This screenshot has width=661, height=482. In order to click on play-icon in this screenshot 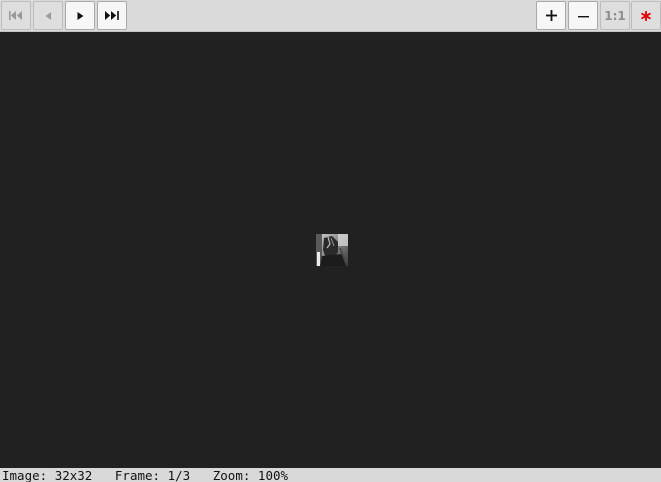, I will do `click(80, 15)`.